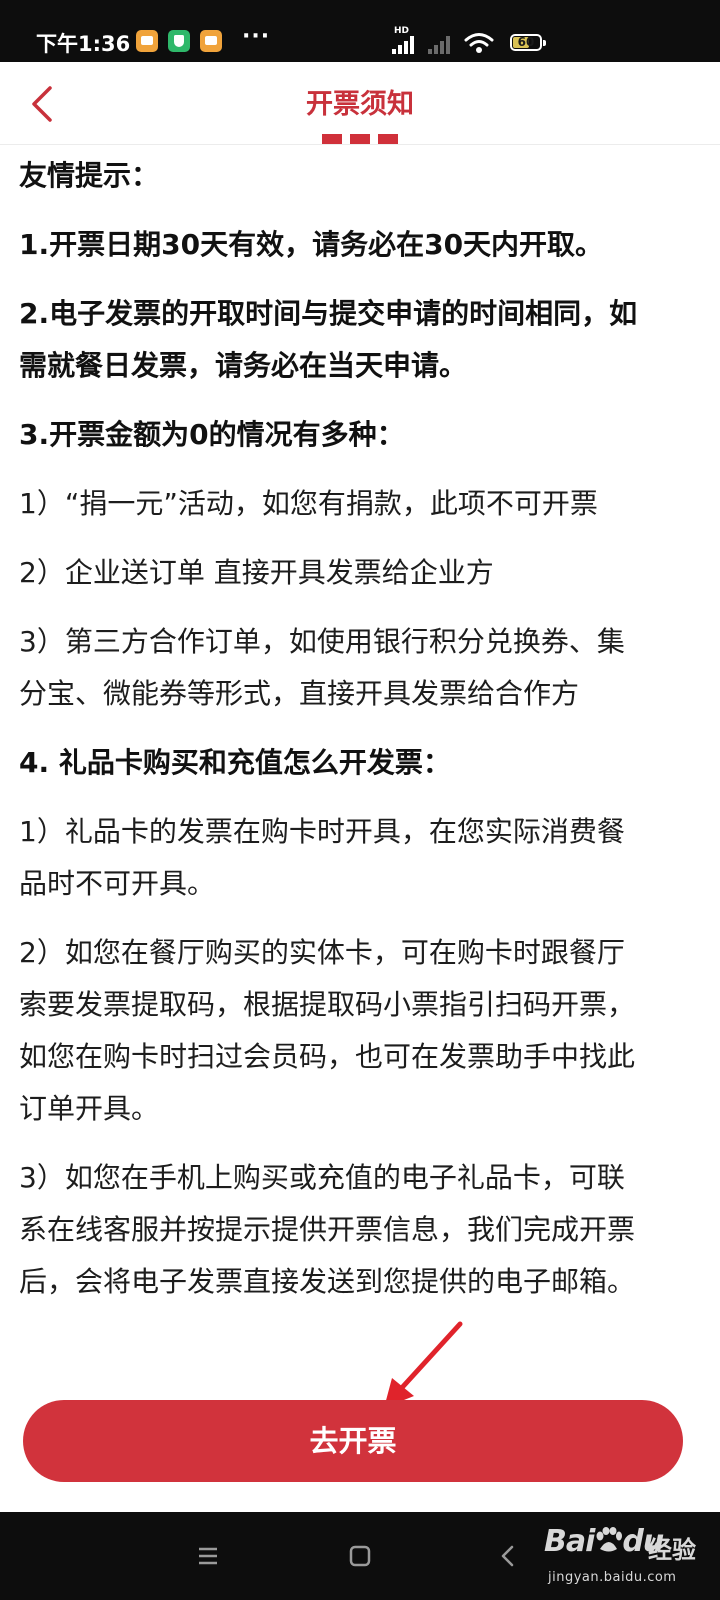 This screenshot has height=1600, width=720. What do you see at coordinates (672, 1550) in the screenshot?
I see `watermark-jingyan: 经验` at bounding box center [672, 1550].